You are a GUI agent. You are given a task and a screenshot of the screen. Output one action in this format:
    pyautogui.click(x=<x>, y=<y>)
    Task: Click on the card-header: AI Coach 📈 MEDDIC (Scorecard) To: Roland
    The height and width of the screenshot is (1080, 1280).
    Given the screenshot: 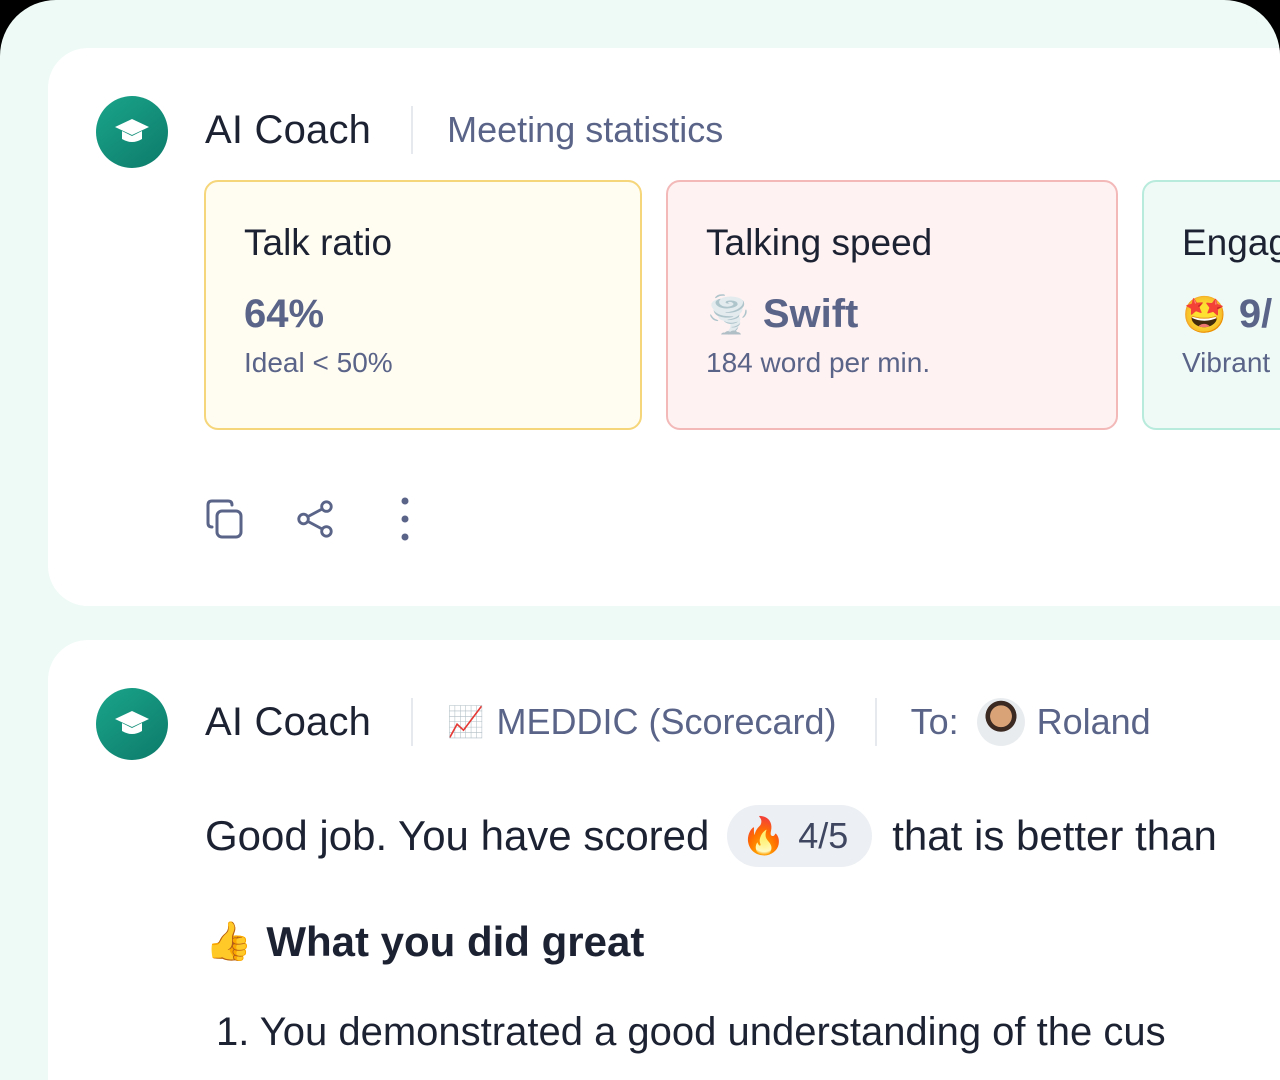 What is the action you would take?
    pyautogui.click(x=678, y=722)
    